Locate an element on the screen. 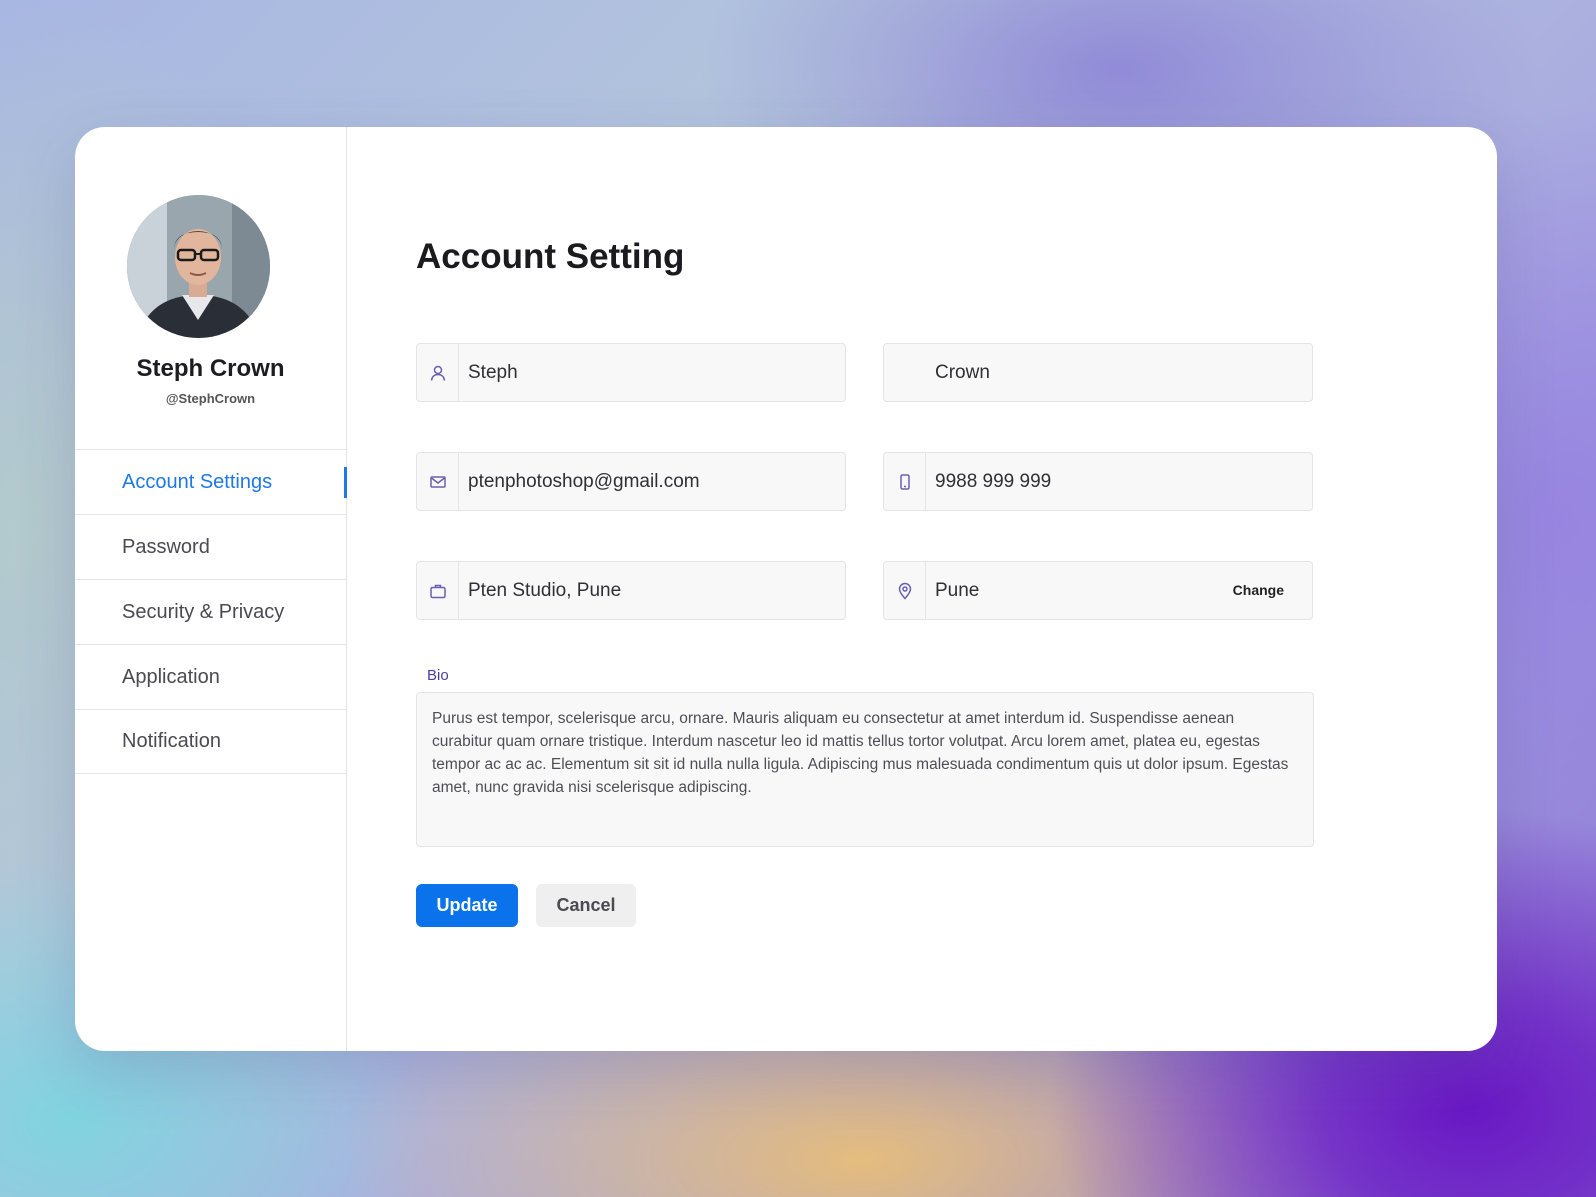 The width and height of the screenshot is (1596, 1197). sidebar-item-password: Password is located at coordinates (210, 546).